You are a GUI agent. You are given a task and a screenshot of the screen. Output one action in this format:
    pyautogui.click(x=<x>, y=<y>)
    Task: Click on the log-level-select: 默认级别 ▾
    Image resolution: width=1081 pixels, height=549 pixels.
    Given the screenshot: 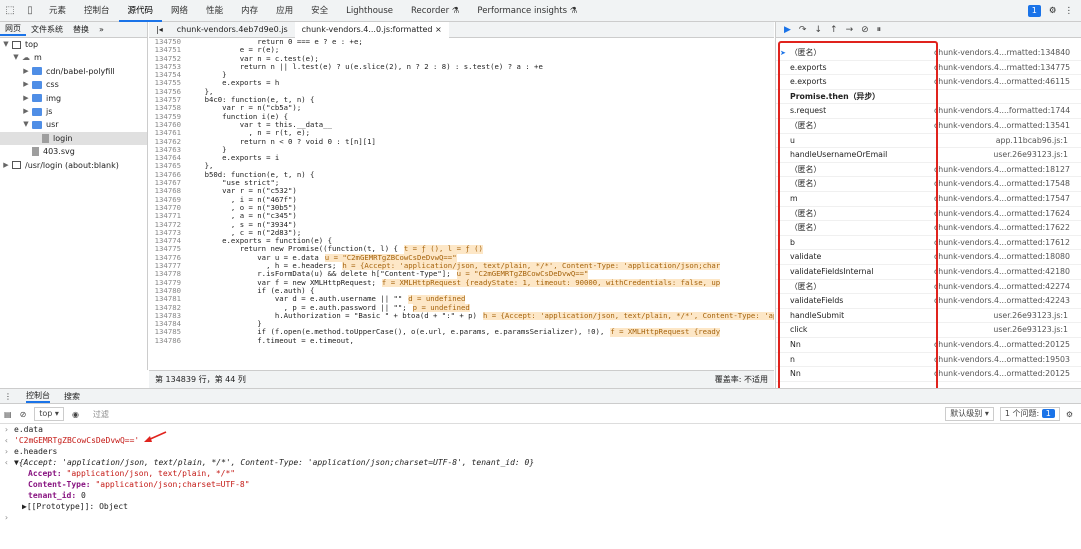 What is the action you would take?
    pyautogui.click(x=969, y=414)
    